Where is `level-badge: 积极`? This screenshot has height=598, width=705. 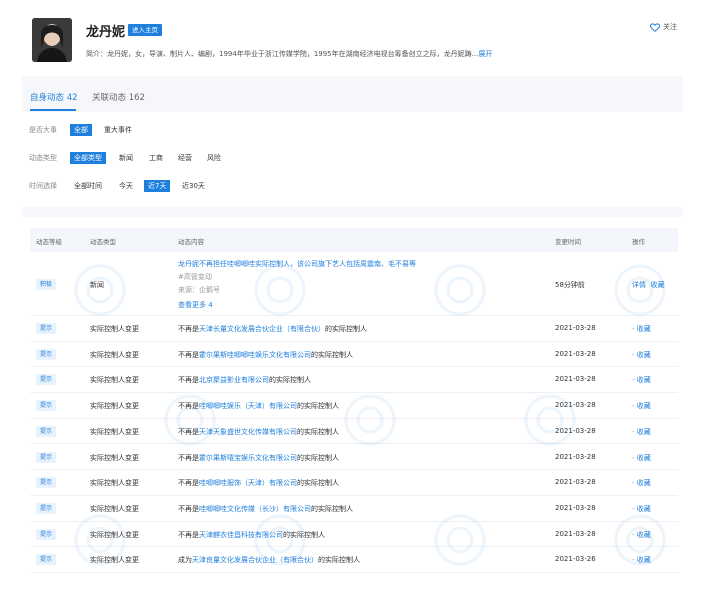
level-badge: 积极 is located at coordinates (46, 284).